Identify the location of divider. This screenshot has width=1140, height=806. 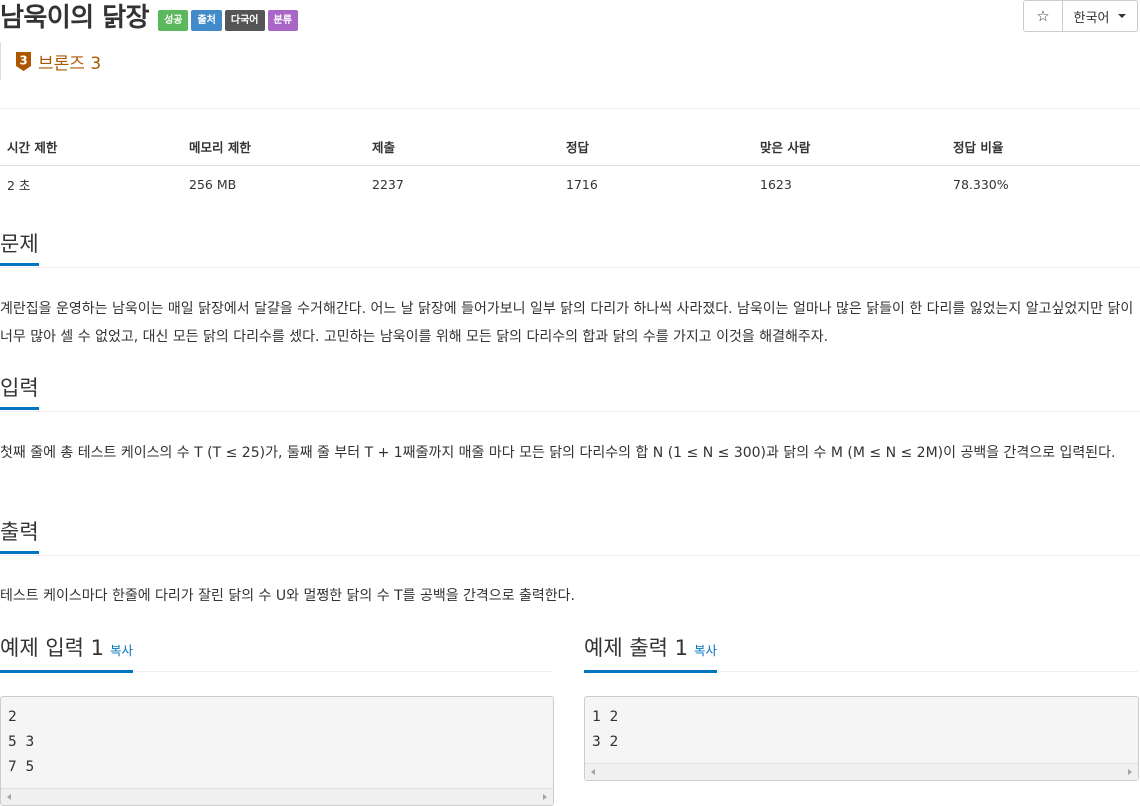
(570, 108).